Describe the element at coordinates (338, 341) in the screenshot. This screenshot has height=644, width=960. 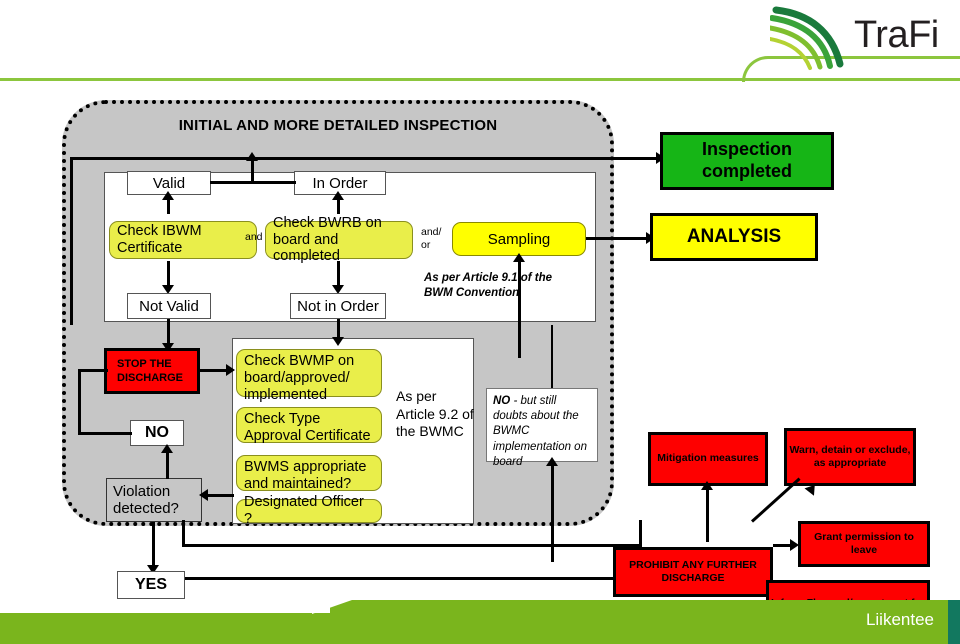
I see `arrowhead-notinorder-checks` at that location.